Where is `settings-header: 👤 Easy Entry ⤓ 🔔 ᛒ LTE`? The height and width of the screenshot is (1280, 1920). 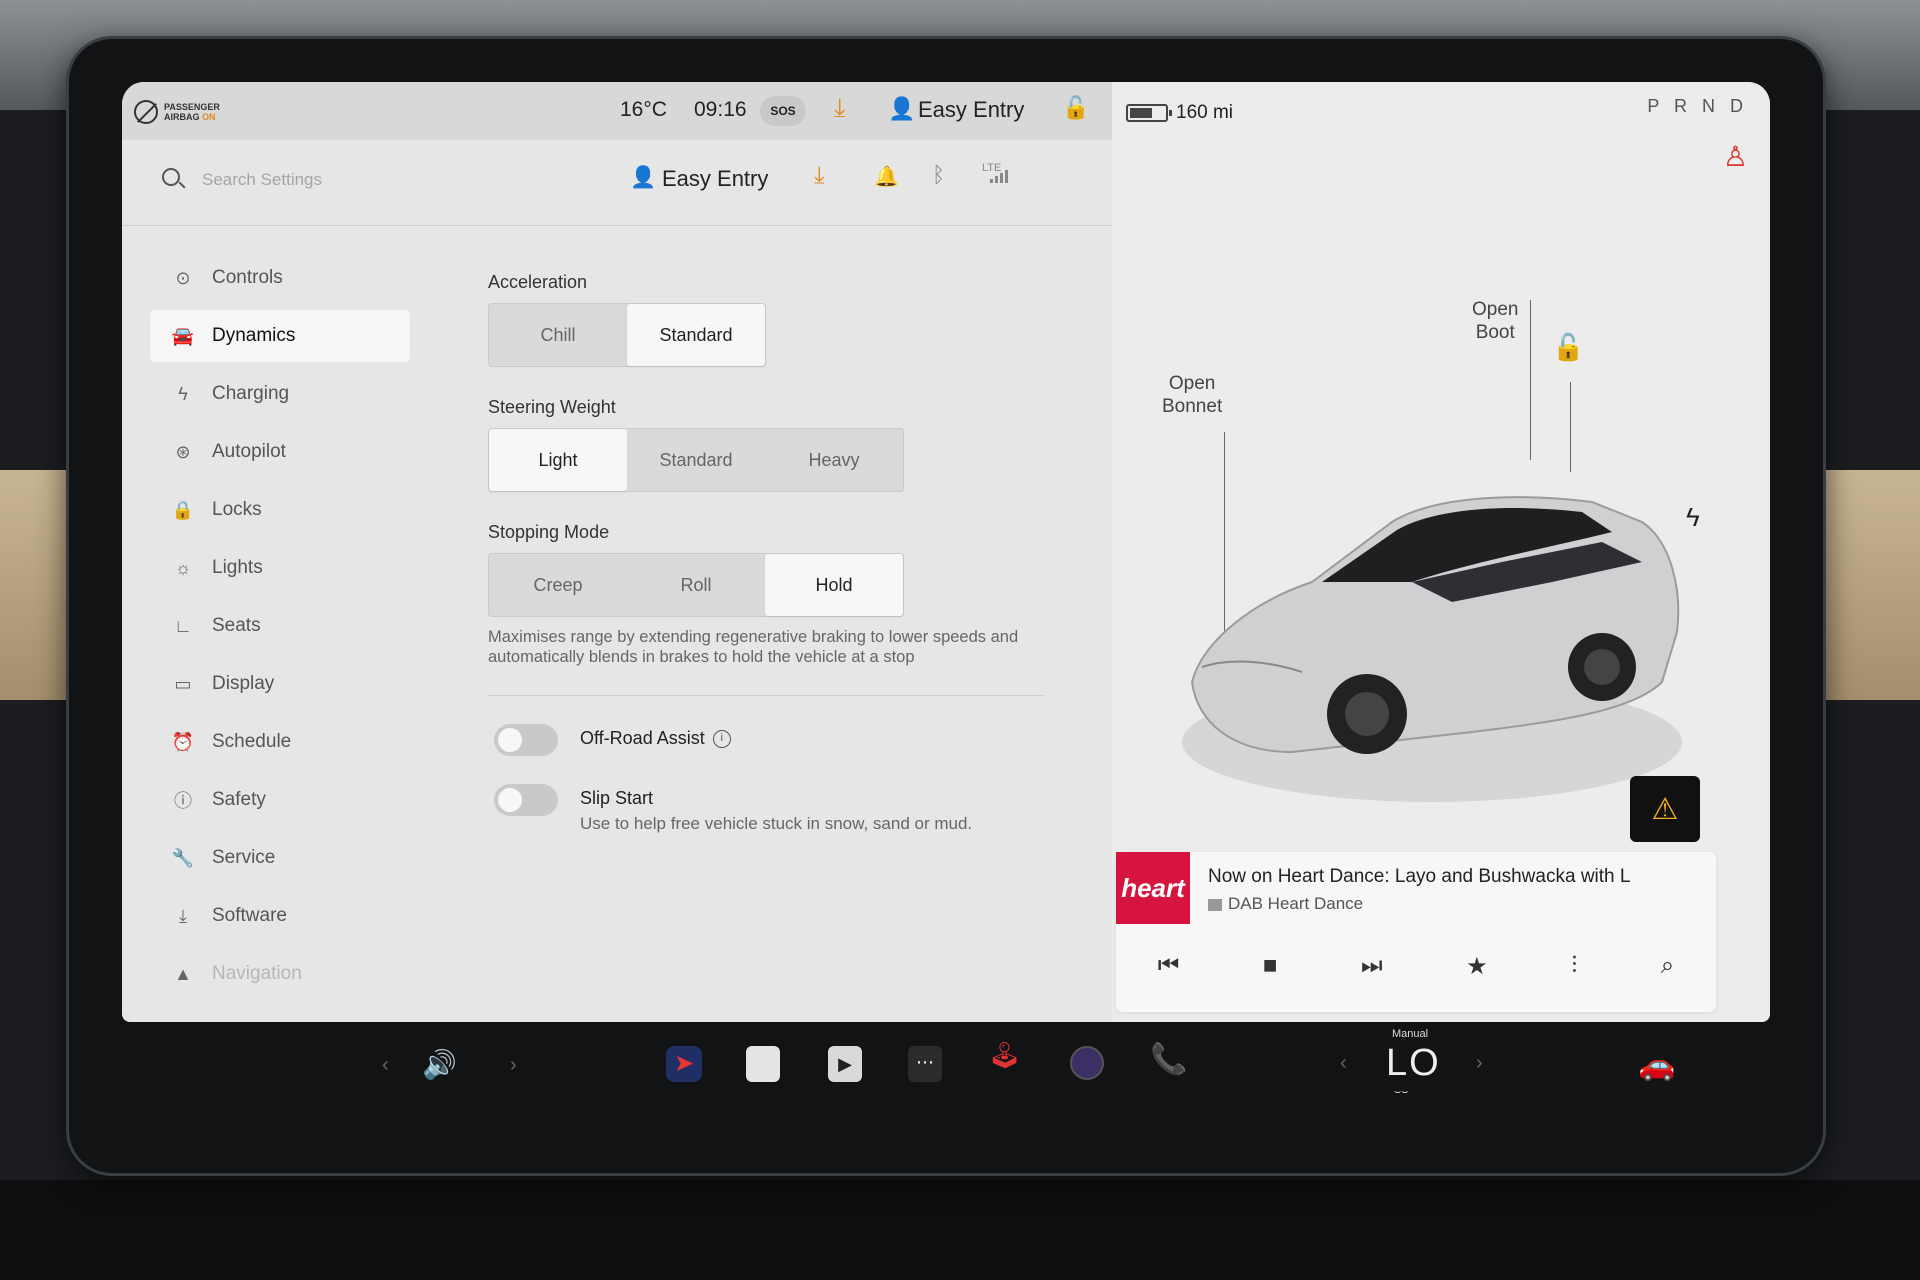 settings-header: 👤 Easy Entry ⤓ 🔔 ᛒ LTE is located at coordinates (617, 183).